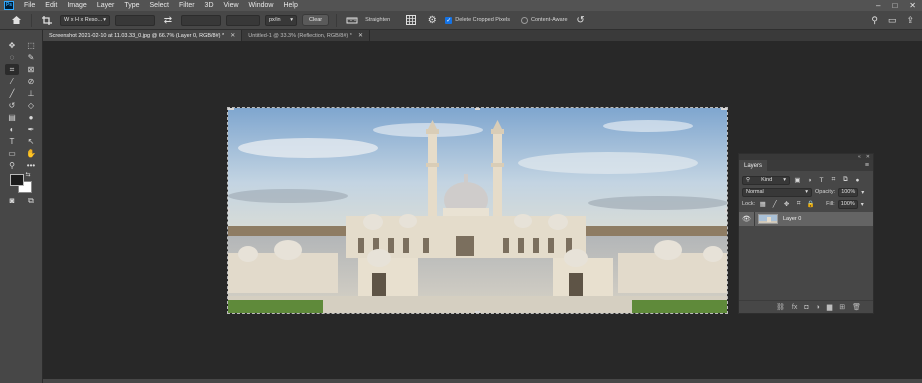 This screenshot has height=383, width=922. Describe the element at coordinates (859, 157) in the screenshot. I see `collapse-panel-icon: «` at that location.